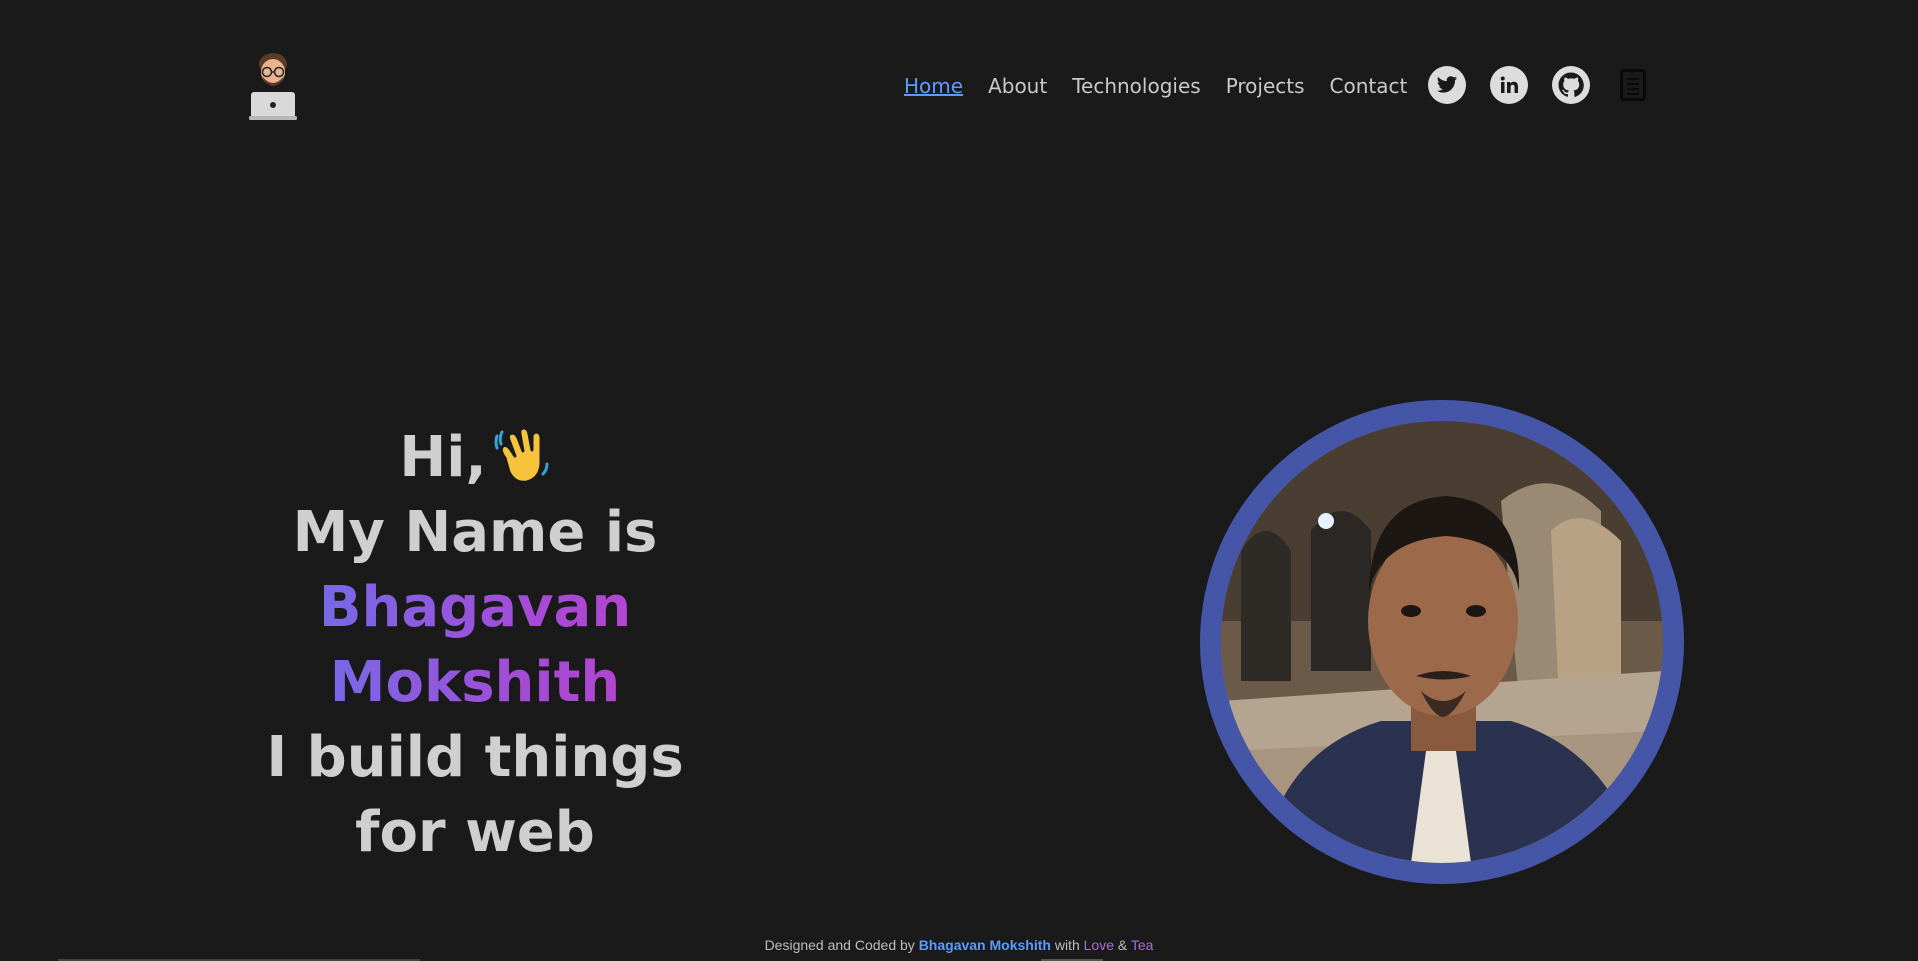 Image resolution: width=1918 pixels, height=961 pixels. Describe the element at coordinates (1537, 85) in the screenshot. I see `social-links` at that location.